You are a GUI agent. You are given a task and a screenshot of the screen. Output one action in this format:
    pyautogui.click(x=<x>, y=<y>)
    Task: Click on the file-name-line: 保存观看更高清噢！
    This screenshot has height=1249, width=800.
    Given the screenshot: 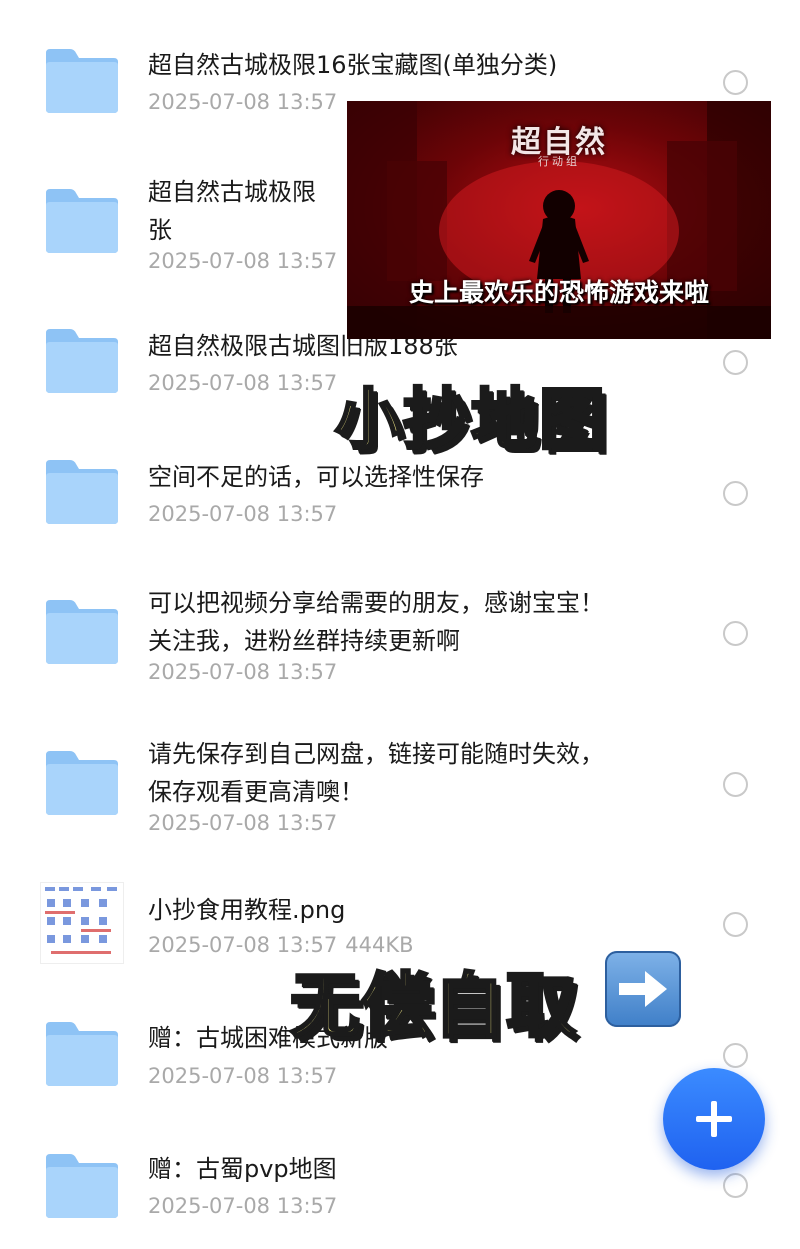 What is the action you would take?
    pyautogui.click(x=256, y=792)
    